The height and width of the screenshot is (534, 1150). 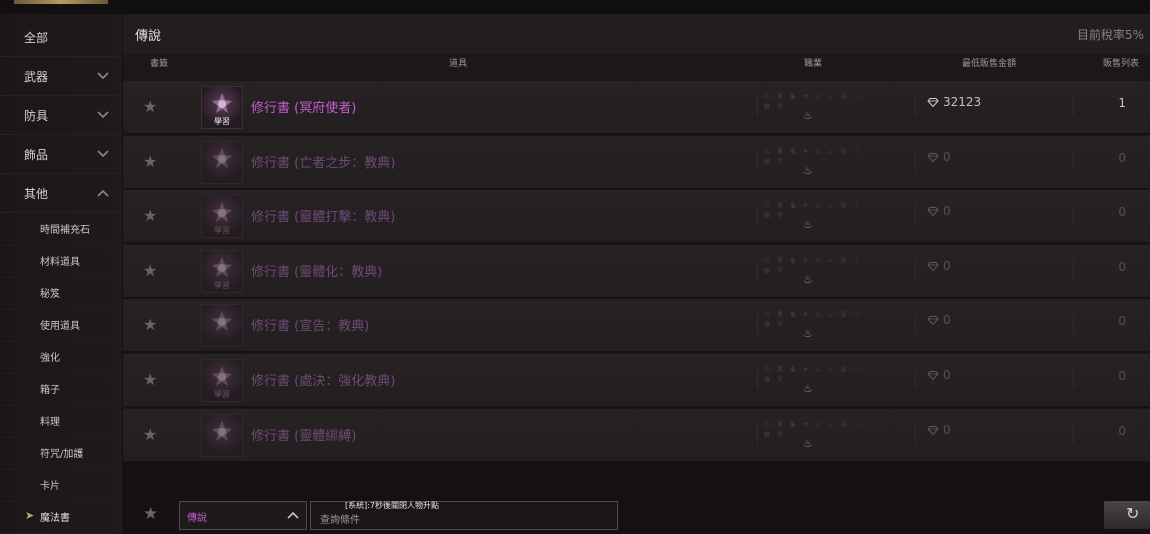 What do you see at coordinates (304, 436) in the screenshot?
I see `item-name: 修行書 (靈體綁縛)` at bounding box center [304, 436].